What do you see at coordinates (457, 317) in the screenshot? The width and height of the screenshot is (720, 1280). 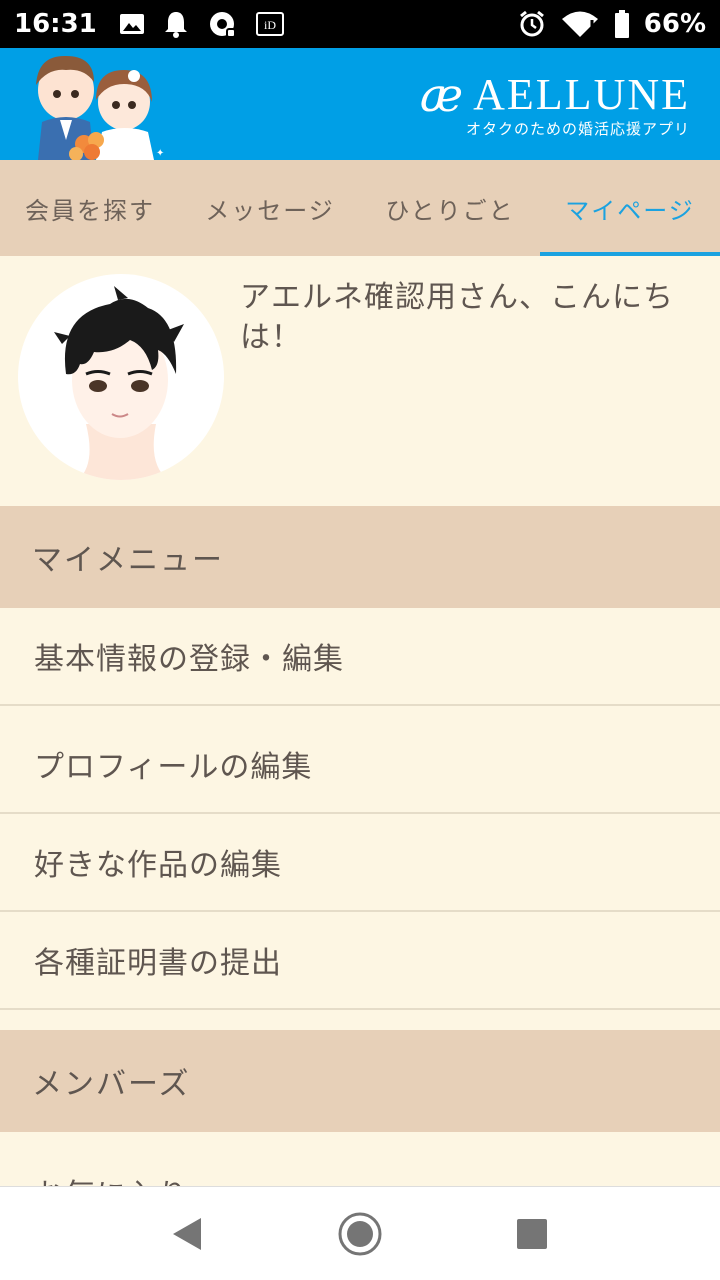 I see `greeting-text: アエルネ確認用さん、こんにちは！` at bounding box center [457, 317].